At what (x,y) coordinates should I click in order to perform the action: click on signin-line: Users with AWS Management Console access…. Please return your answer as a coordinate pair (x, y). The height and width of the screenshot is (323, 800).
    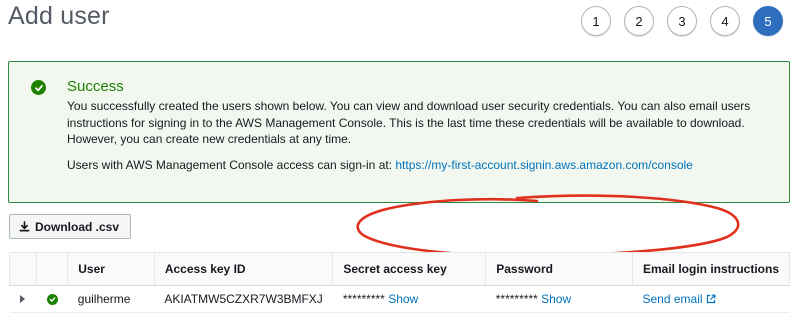
    Looking at the image, I should click on (380, 165).